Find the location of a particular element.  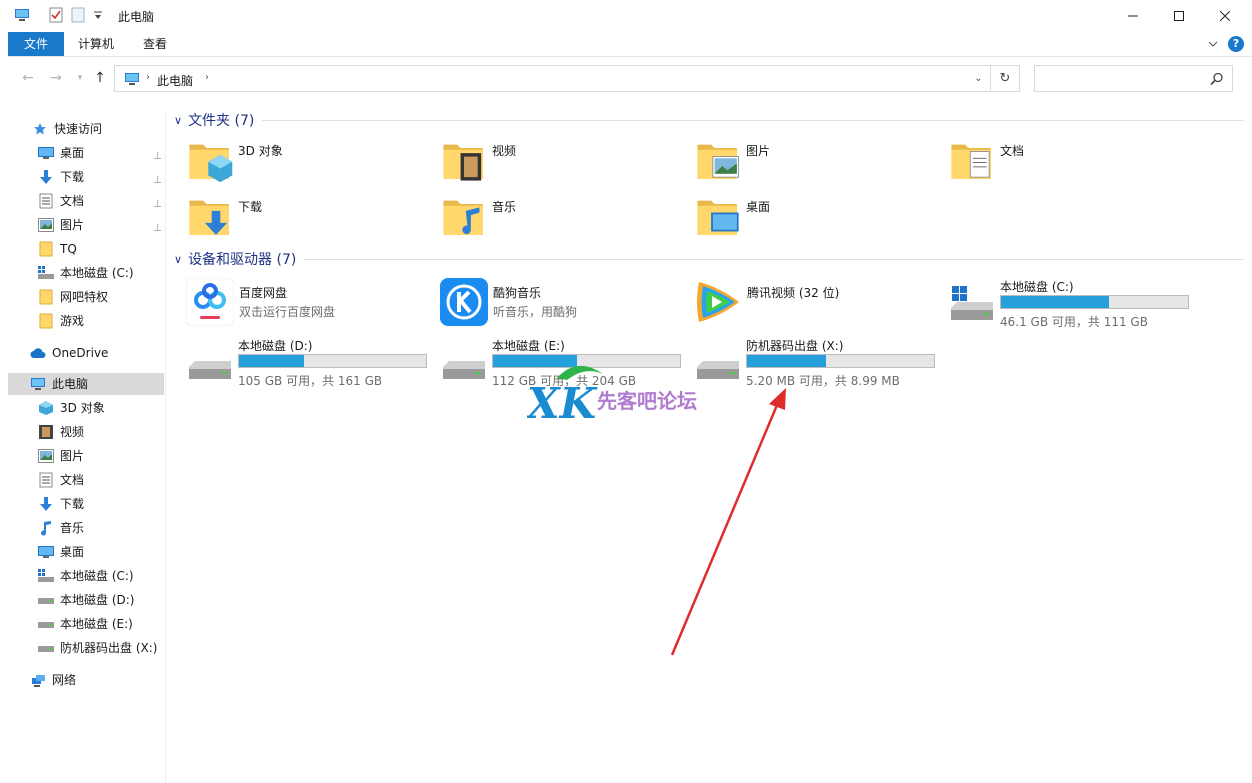

cloud-icon is located at coordinates (38, 353).